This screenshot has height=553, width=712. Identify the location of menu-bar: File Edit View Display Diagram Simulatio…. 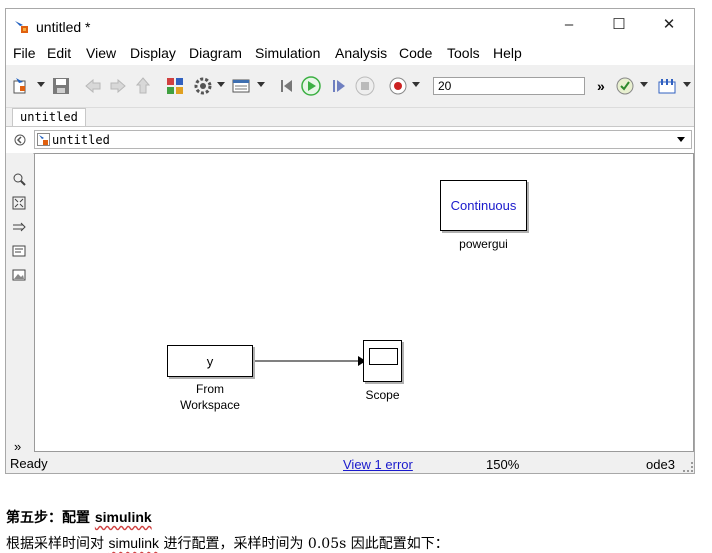
(350, 53).